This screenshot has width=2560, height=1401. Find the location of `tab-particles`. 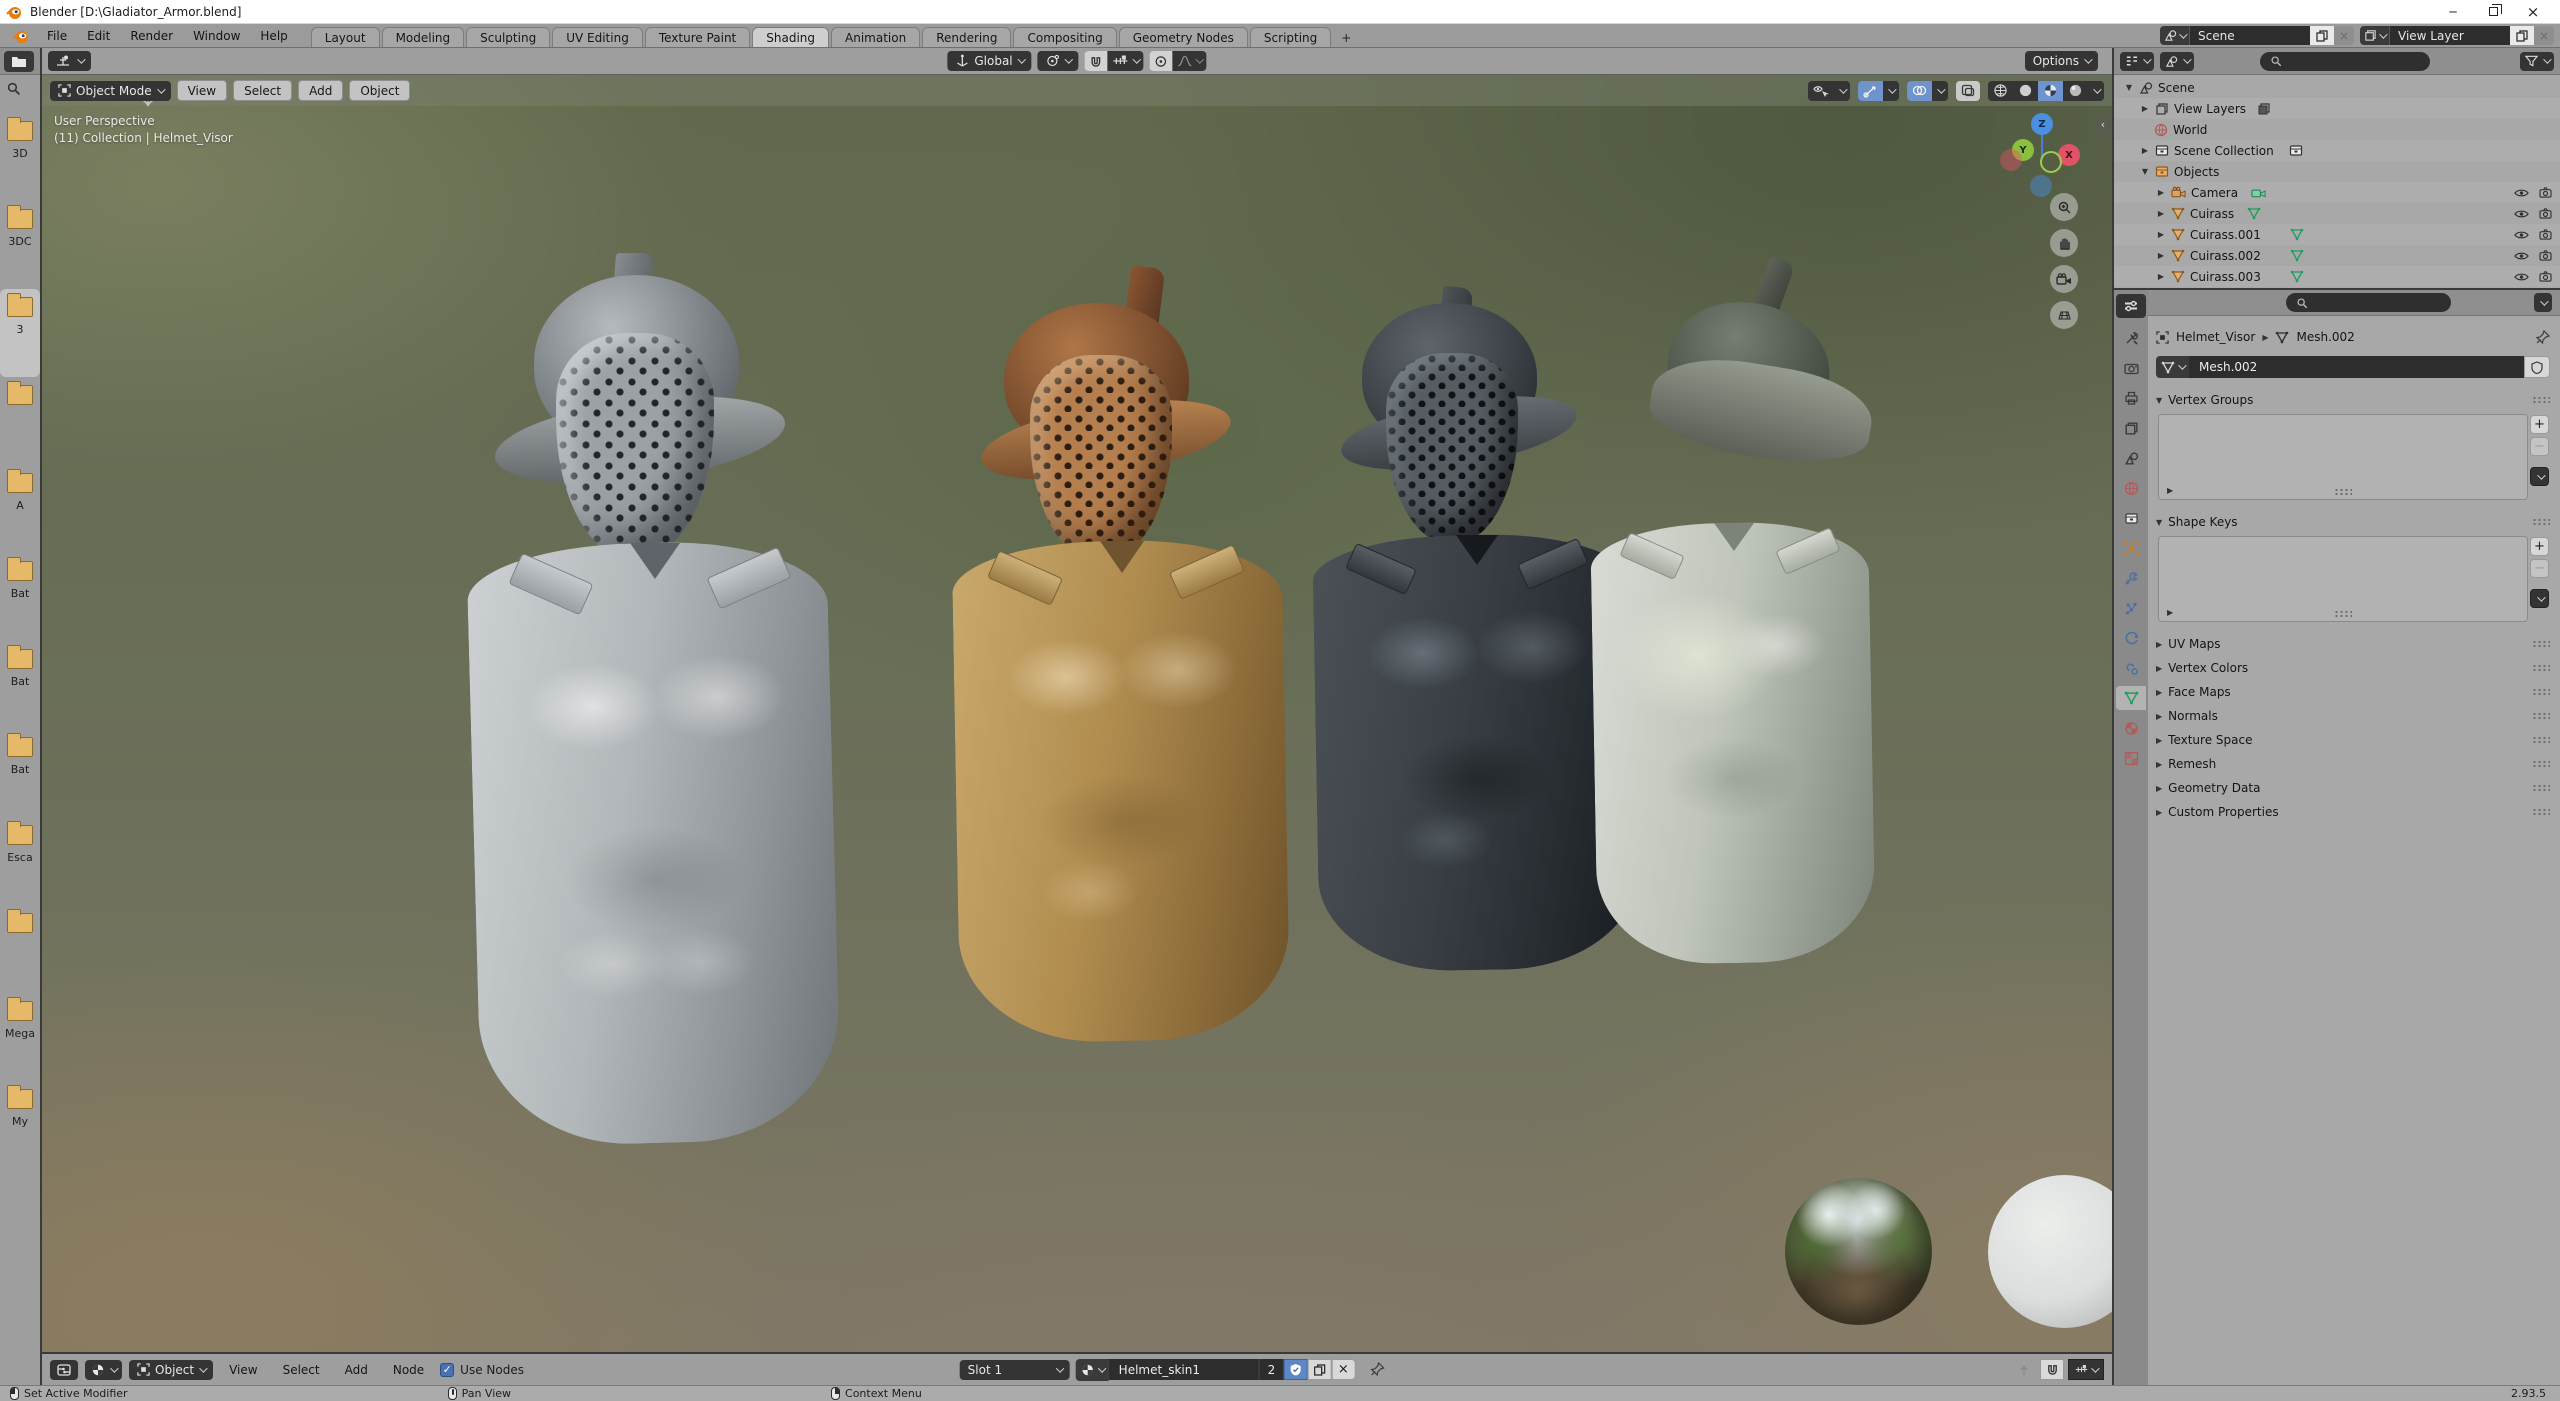

tab-particles is located at coordinates (2131, 608).